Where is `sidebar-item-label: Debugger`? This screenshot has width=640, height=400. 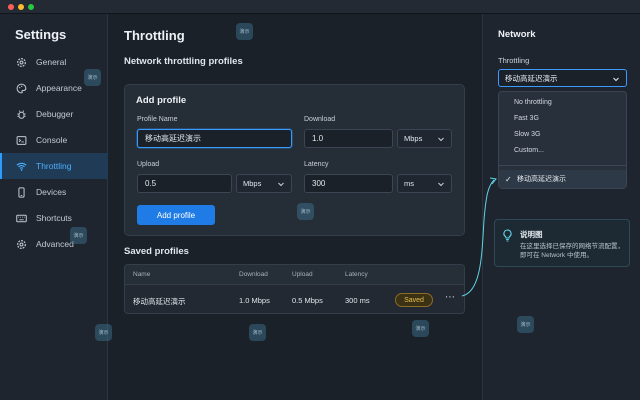 sidebar-item-label: Debugger is located at coordinates (55, 114).